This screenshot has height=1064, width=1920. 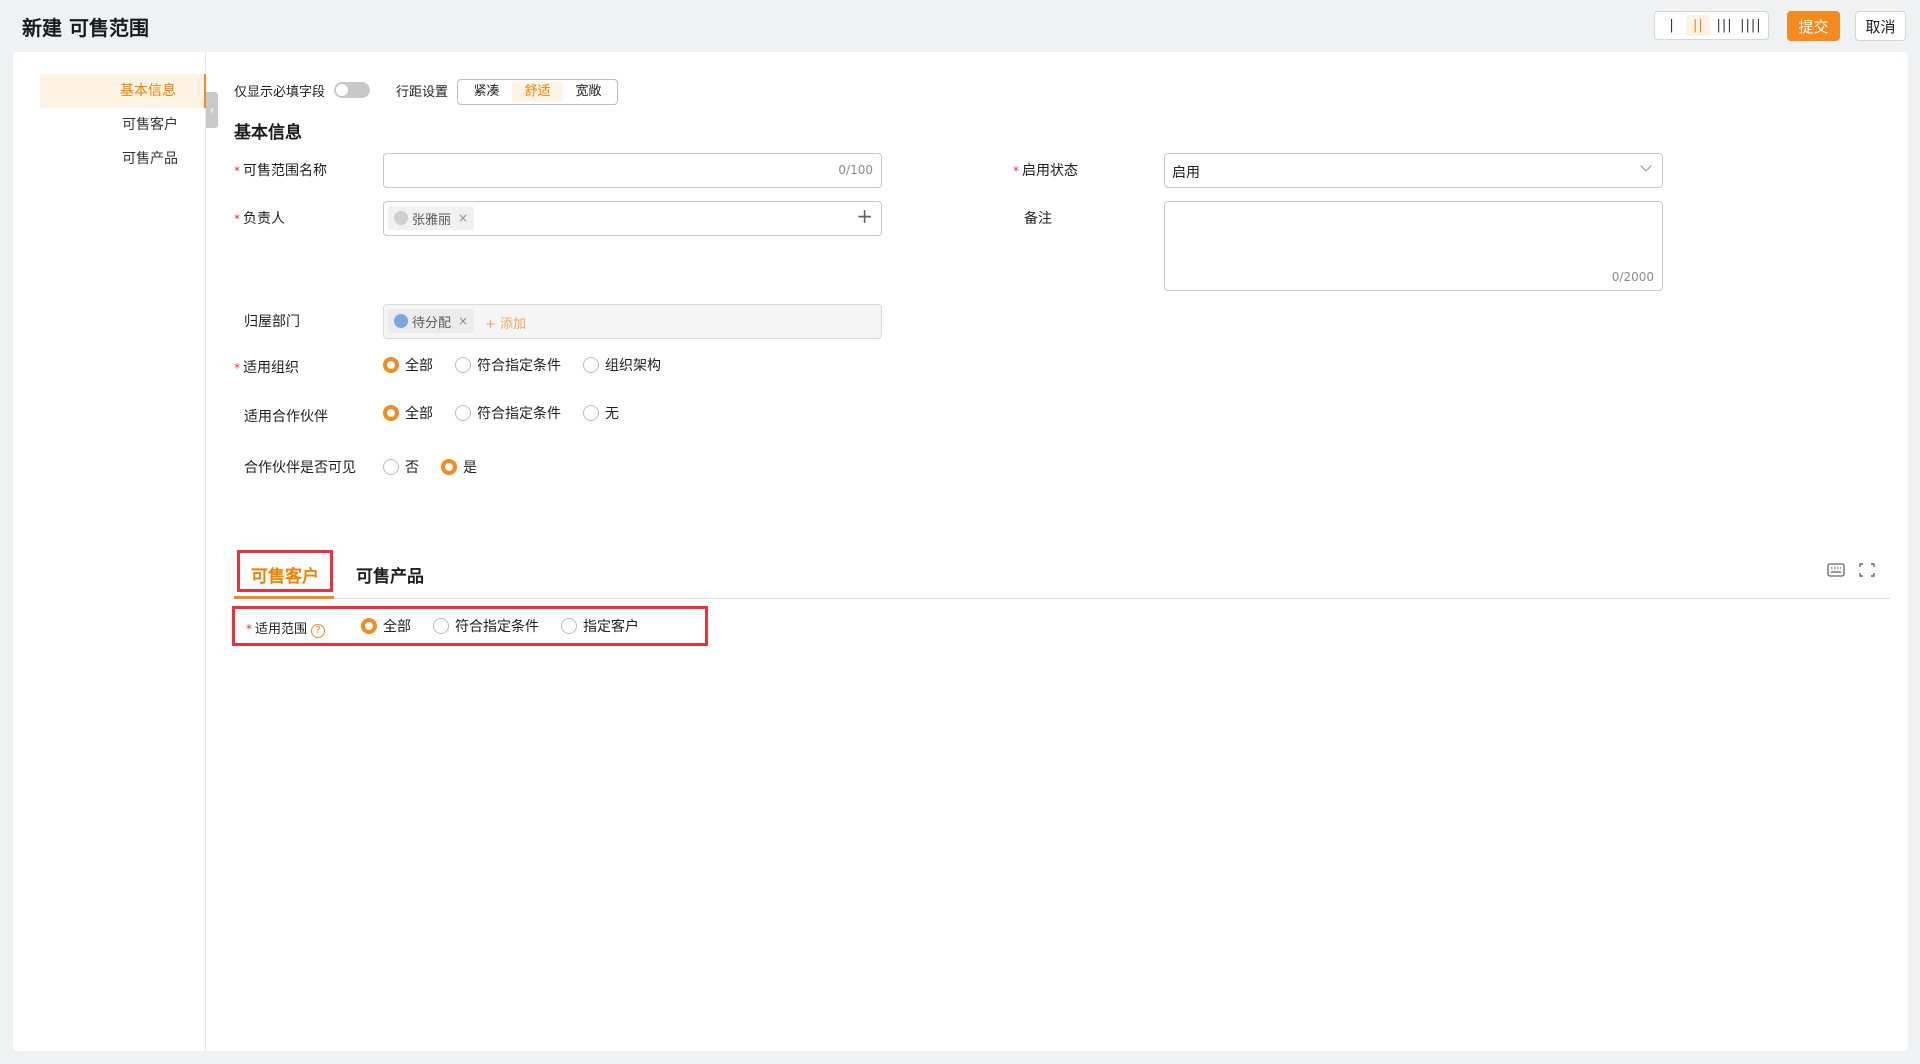 What do you see at coordinates (390, 574) in the screenshot?
I see `tab-sellable-products: 可售产品` at bounding box center [390, 574].